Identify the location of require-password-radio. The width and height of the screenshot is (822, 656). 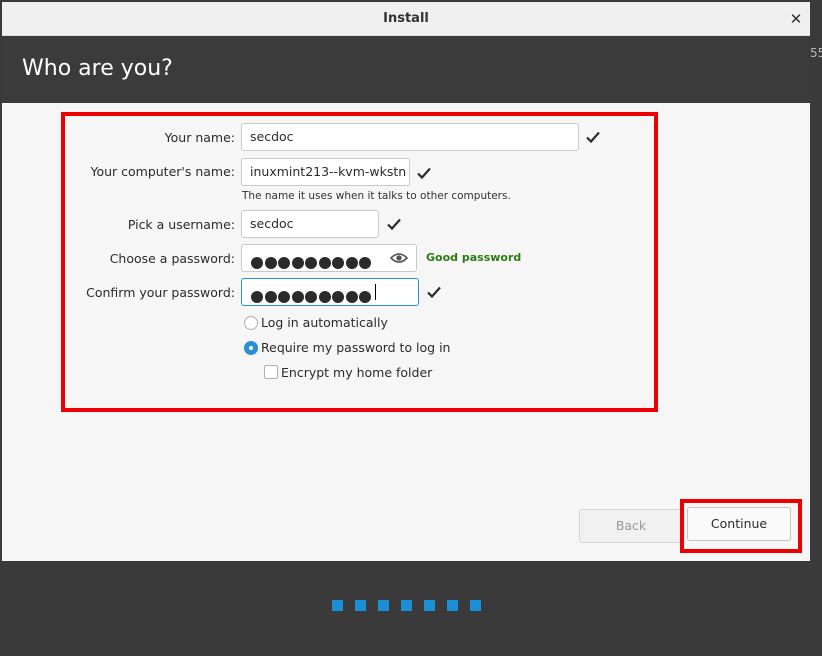
(251, 348).